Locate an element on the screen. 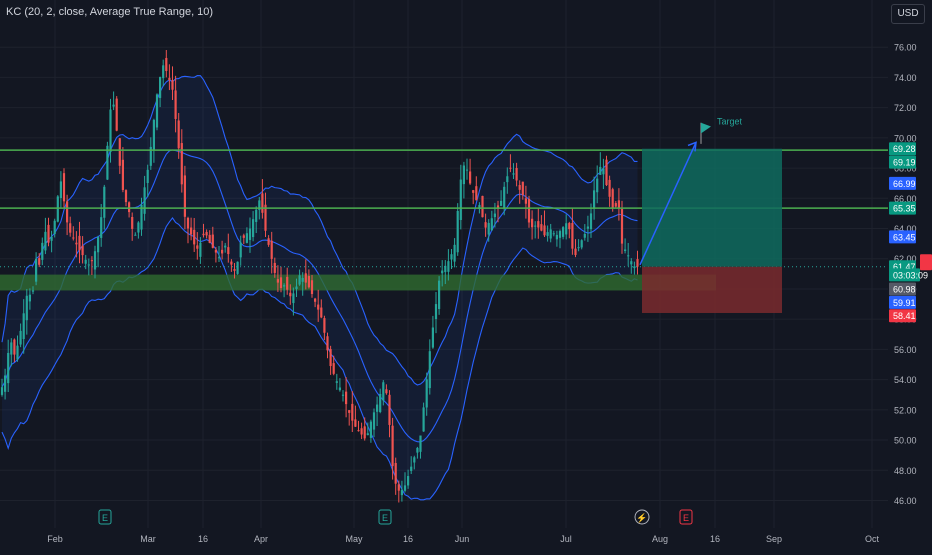 This screenshot has height=555, width=932. y-tick-label: 72.00 is located at coordinates (905, 108).